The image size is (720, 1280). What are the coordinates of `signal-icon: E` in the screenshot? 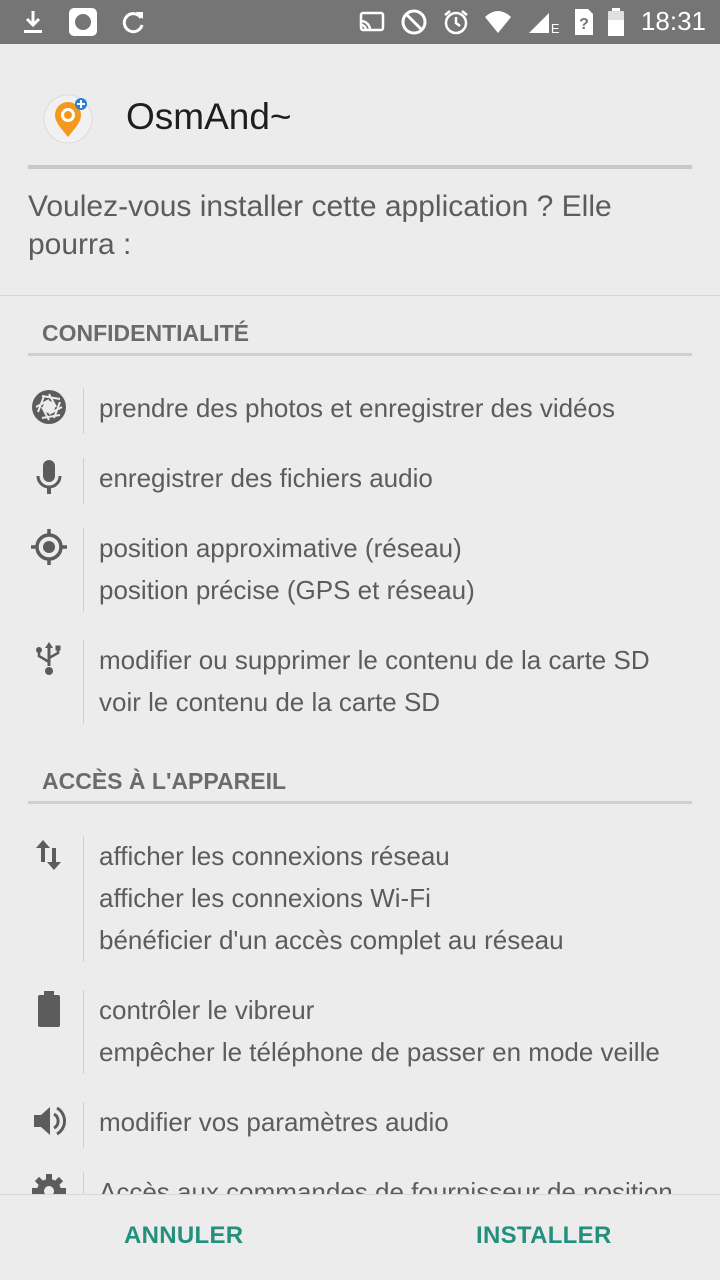 It's located at (543, 22).